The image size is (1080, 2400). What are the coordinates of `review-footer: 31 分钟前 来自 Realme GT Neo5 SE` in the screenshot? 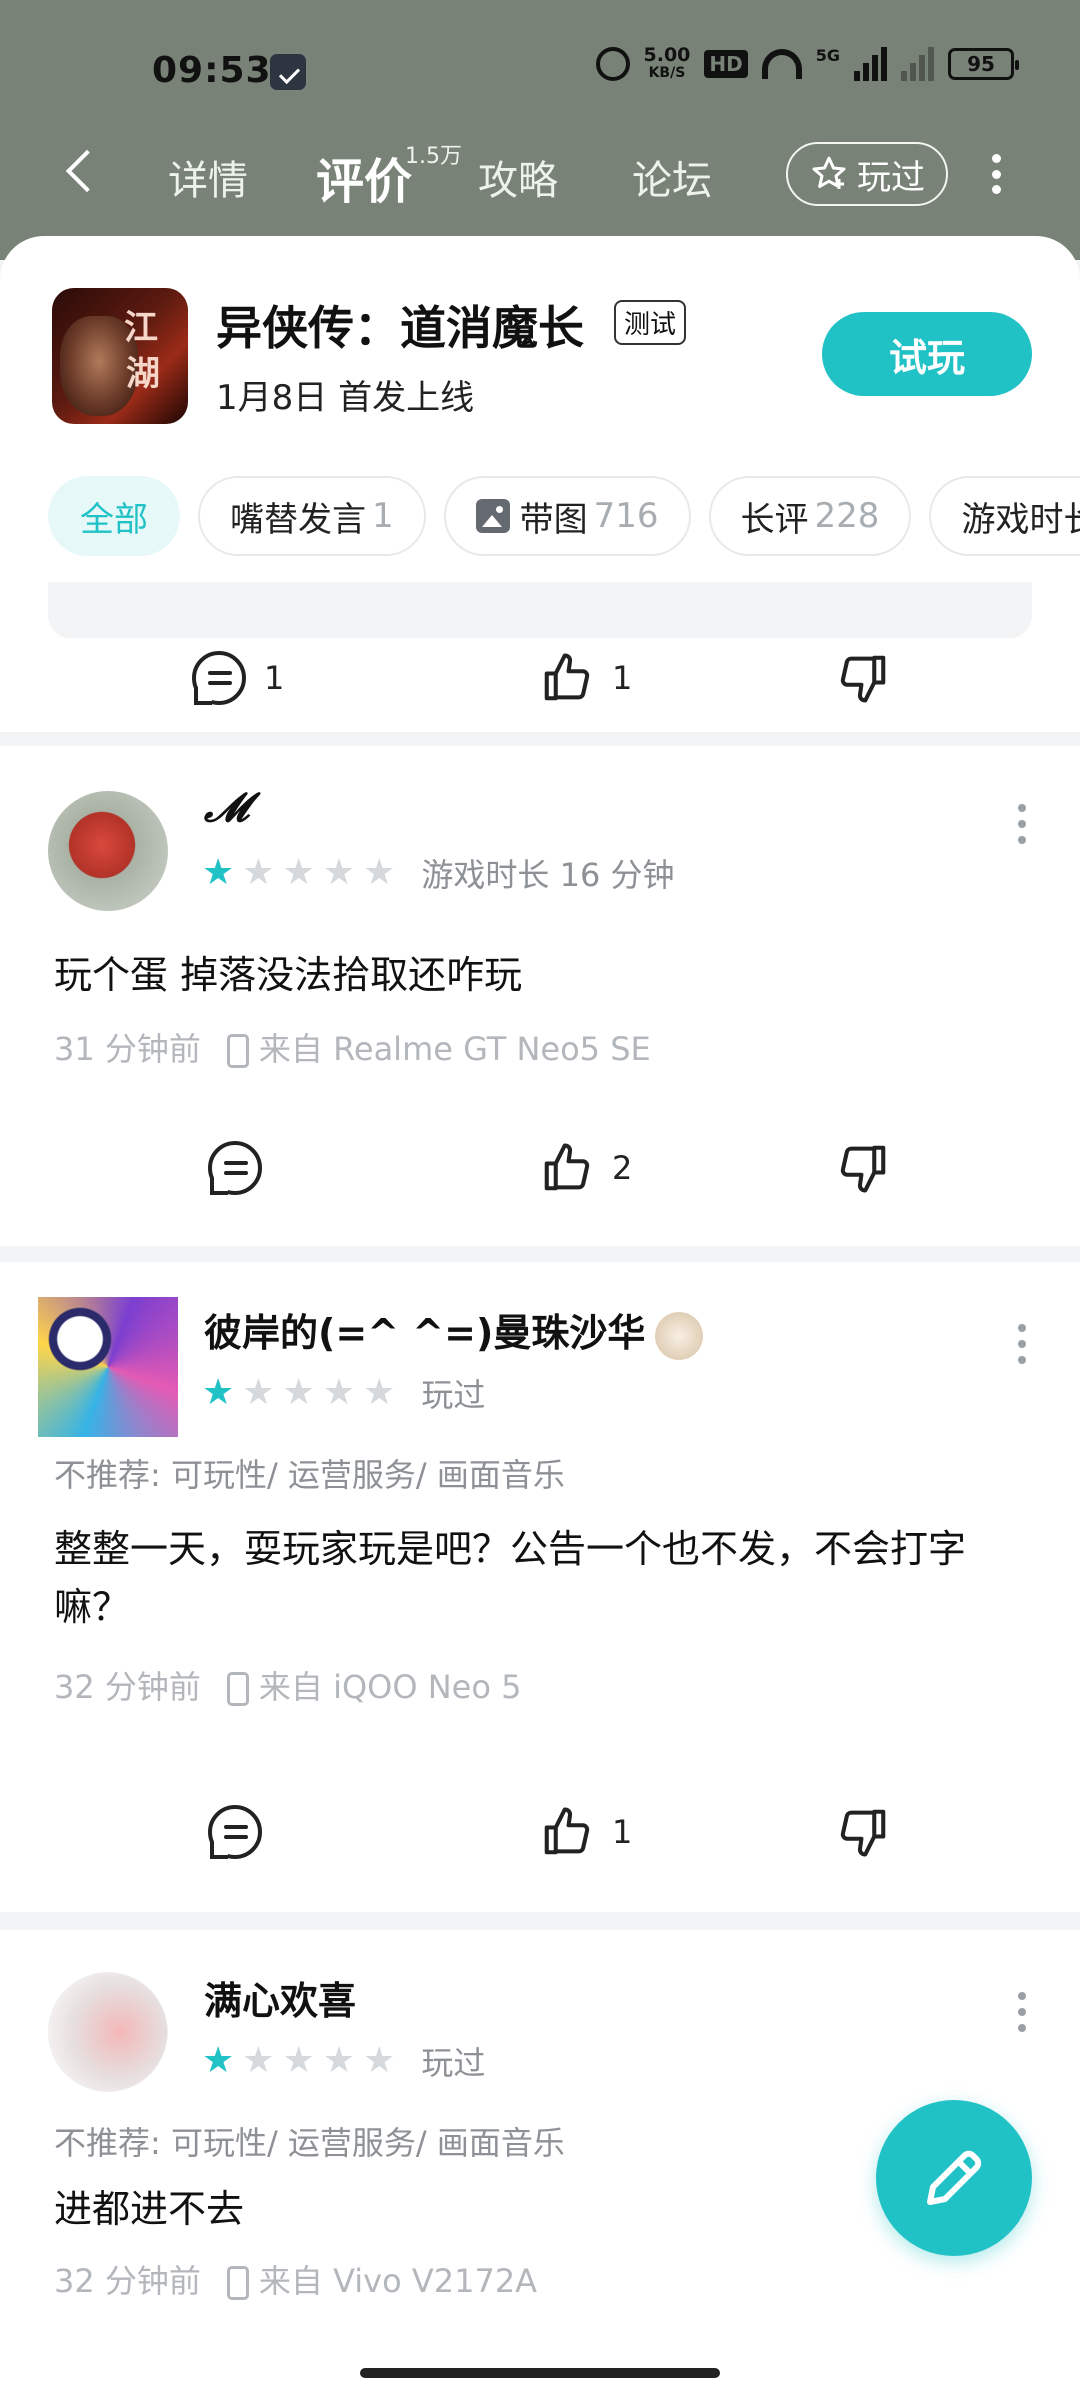 It's located at (352, 1047).